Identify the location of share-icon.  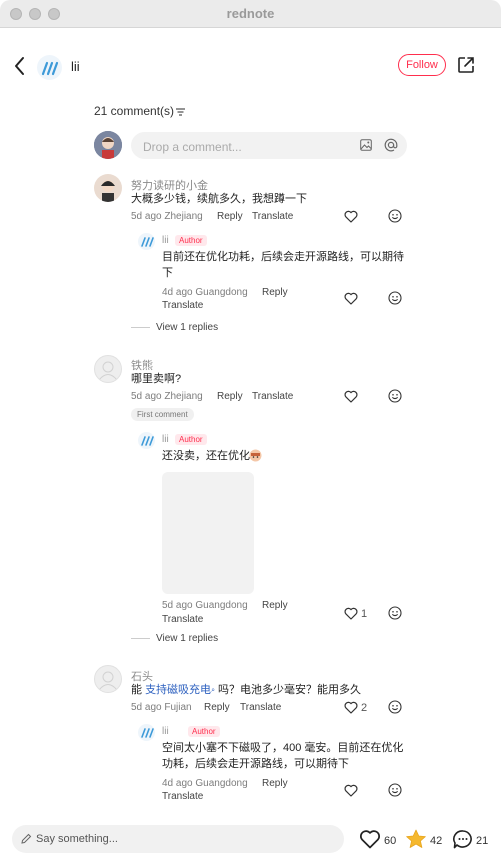
(466, 65).